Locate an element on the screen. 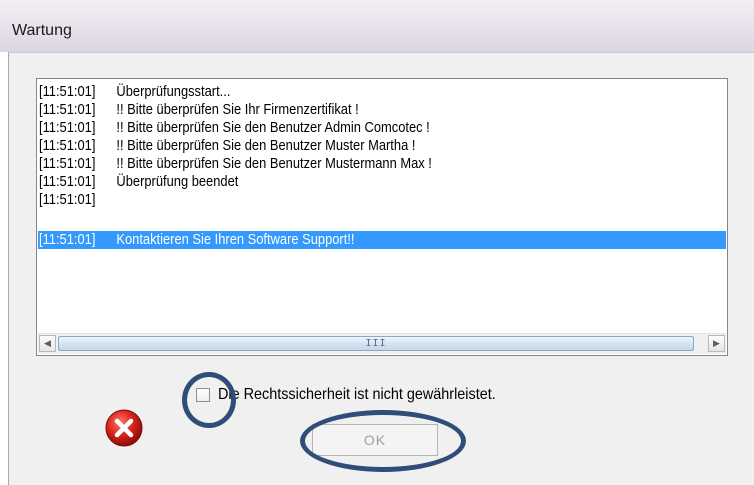  window-title: Wartung is located at coordinates (42, 30).